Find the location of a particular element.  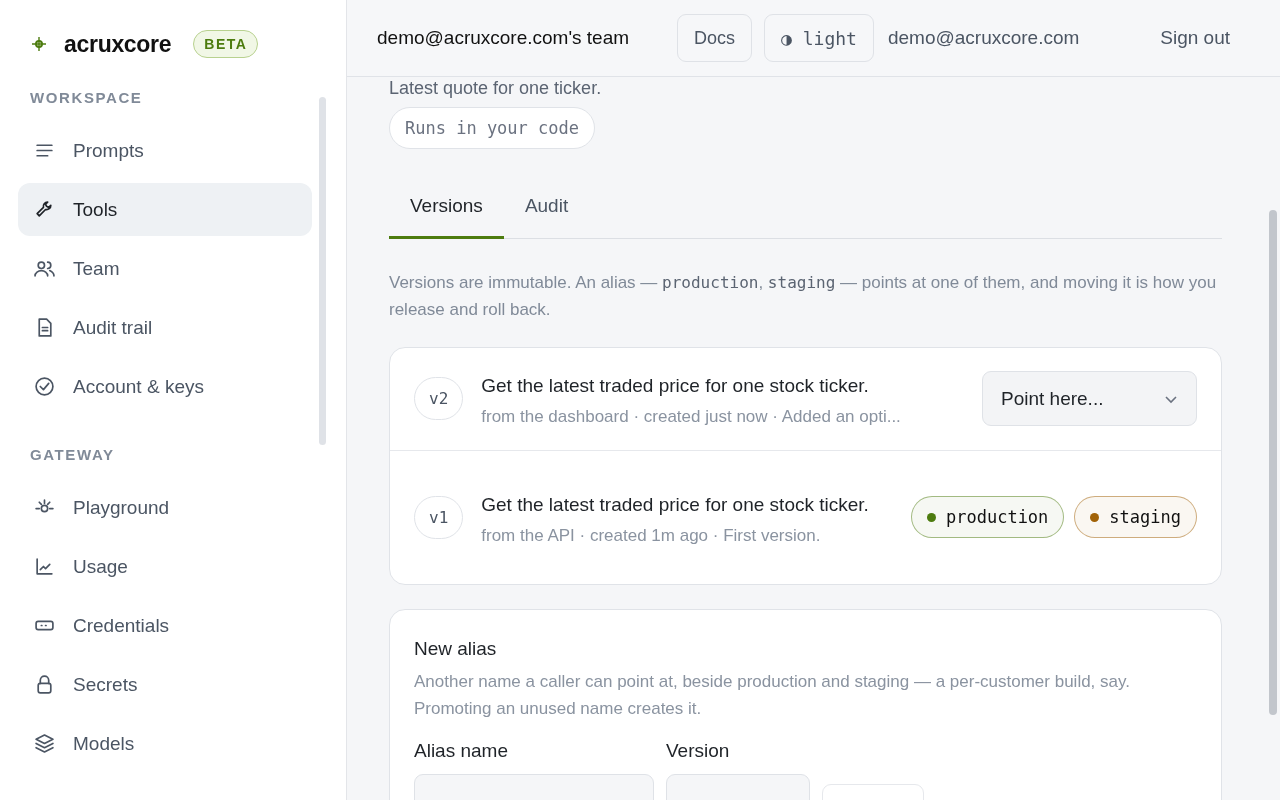

sidebar-item: Team is located at coordinates (165, 268).